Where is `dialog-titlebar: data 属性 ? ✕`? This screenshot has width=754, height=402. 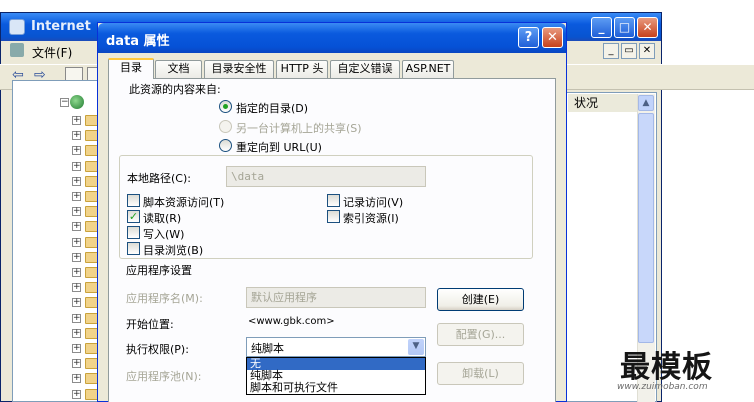 dialog-titlebar: data 属性 ? ✕ is located at coordinates (332, 38).